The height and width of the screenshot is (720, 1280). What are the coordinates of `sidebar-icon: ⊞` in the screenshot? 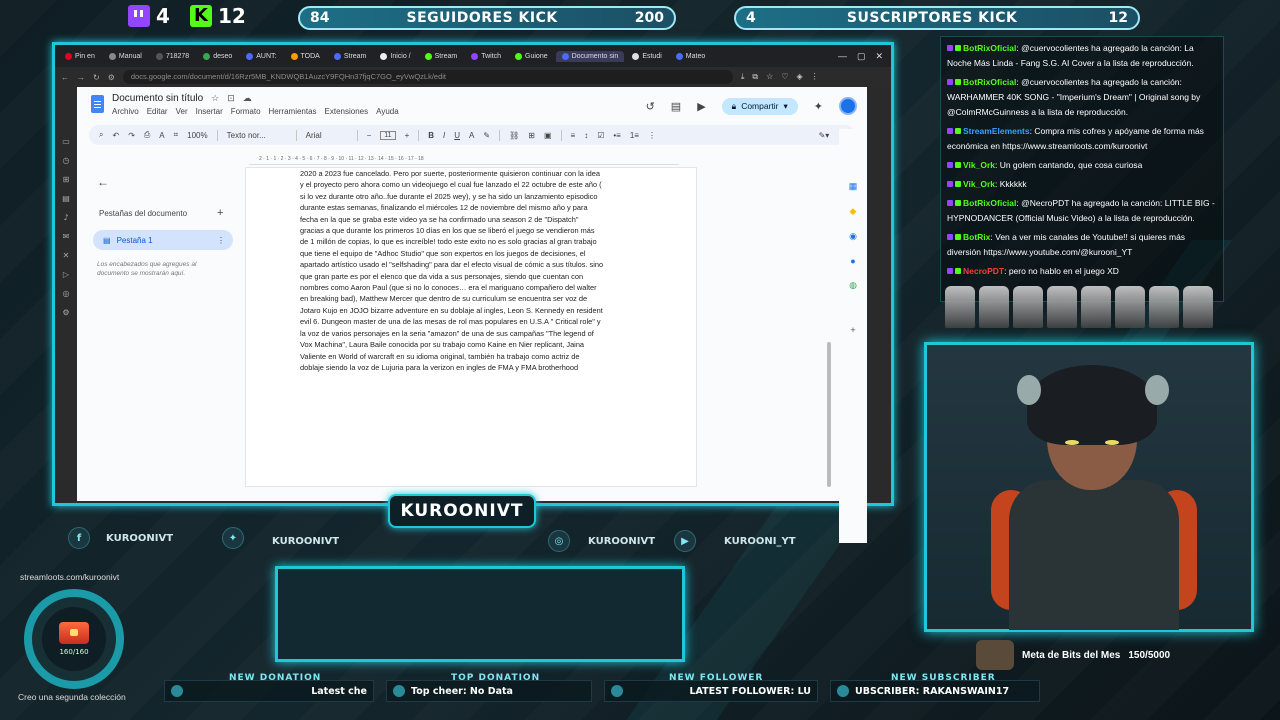 It's located at (66, 179).